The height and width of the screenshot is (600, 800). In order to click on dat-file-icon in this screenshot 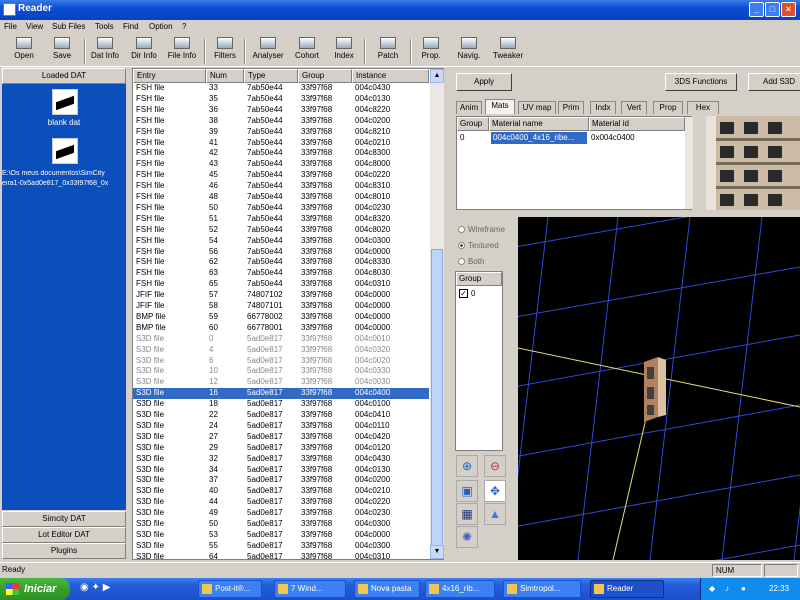, I will do `click(65, 102)`.